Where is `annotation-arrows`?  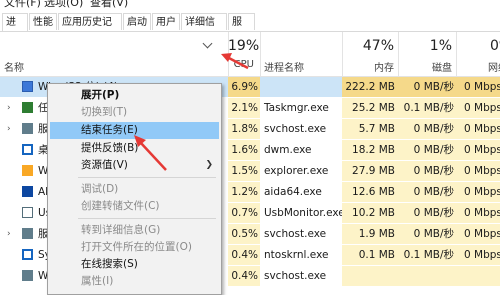
annotation-arrows is located at coordinates (191, 112).